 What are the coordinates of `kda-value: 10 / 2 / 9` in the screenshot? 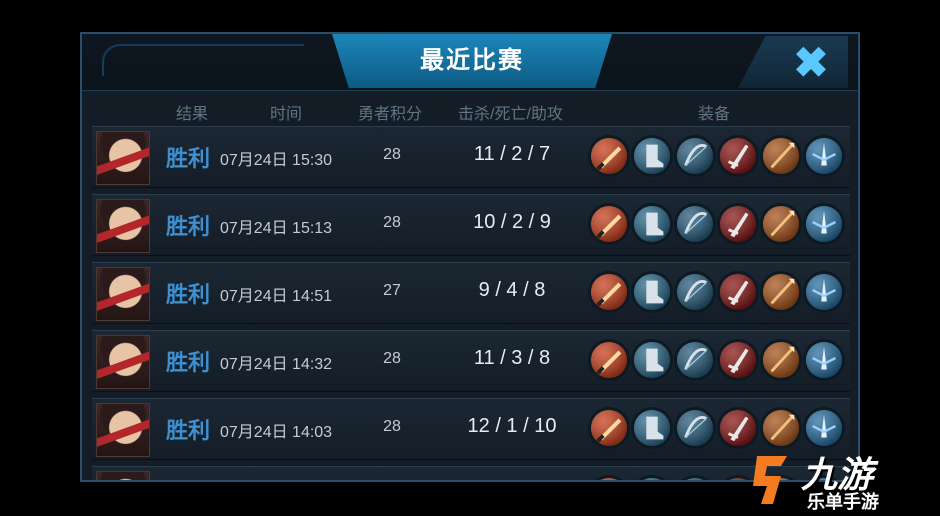 It's located at (512, 222).